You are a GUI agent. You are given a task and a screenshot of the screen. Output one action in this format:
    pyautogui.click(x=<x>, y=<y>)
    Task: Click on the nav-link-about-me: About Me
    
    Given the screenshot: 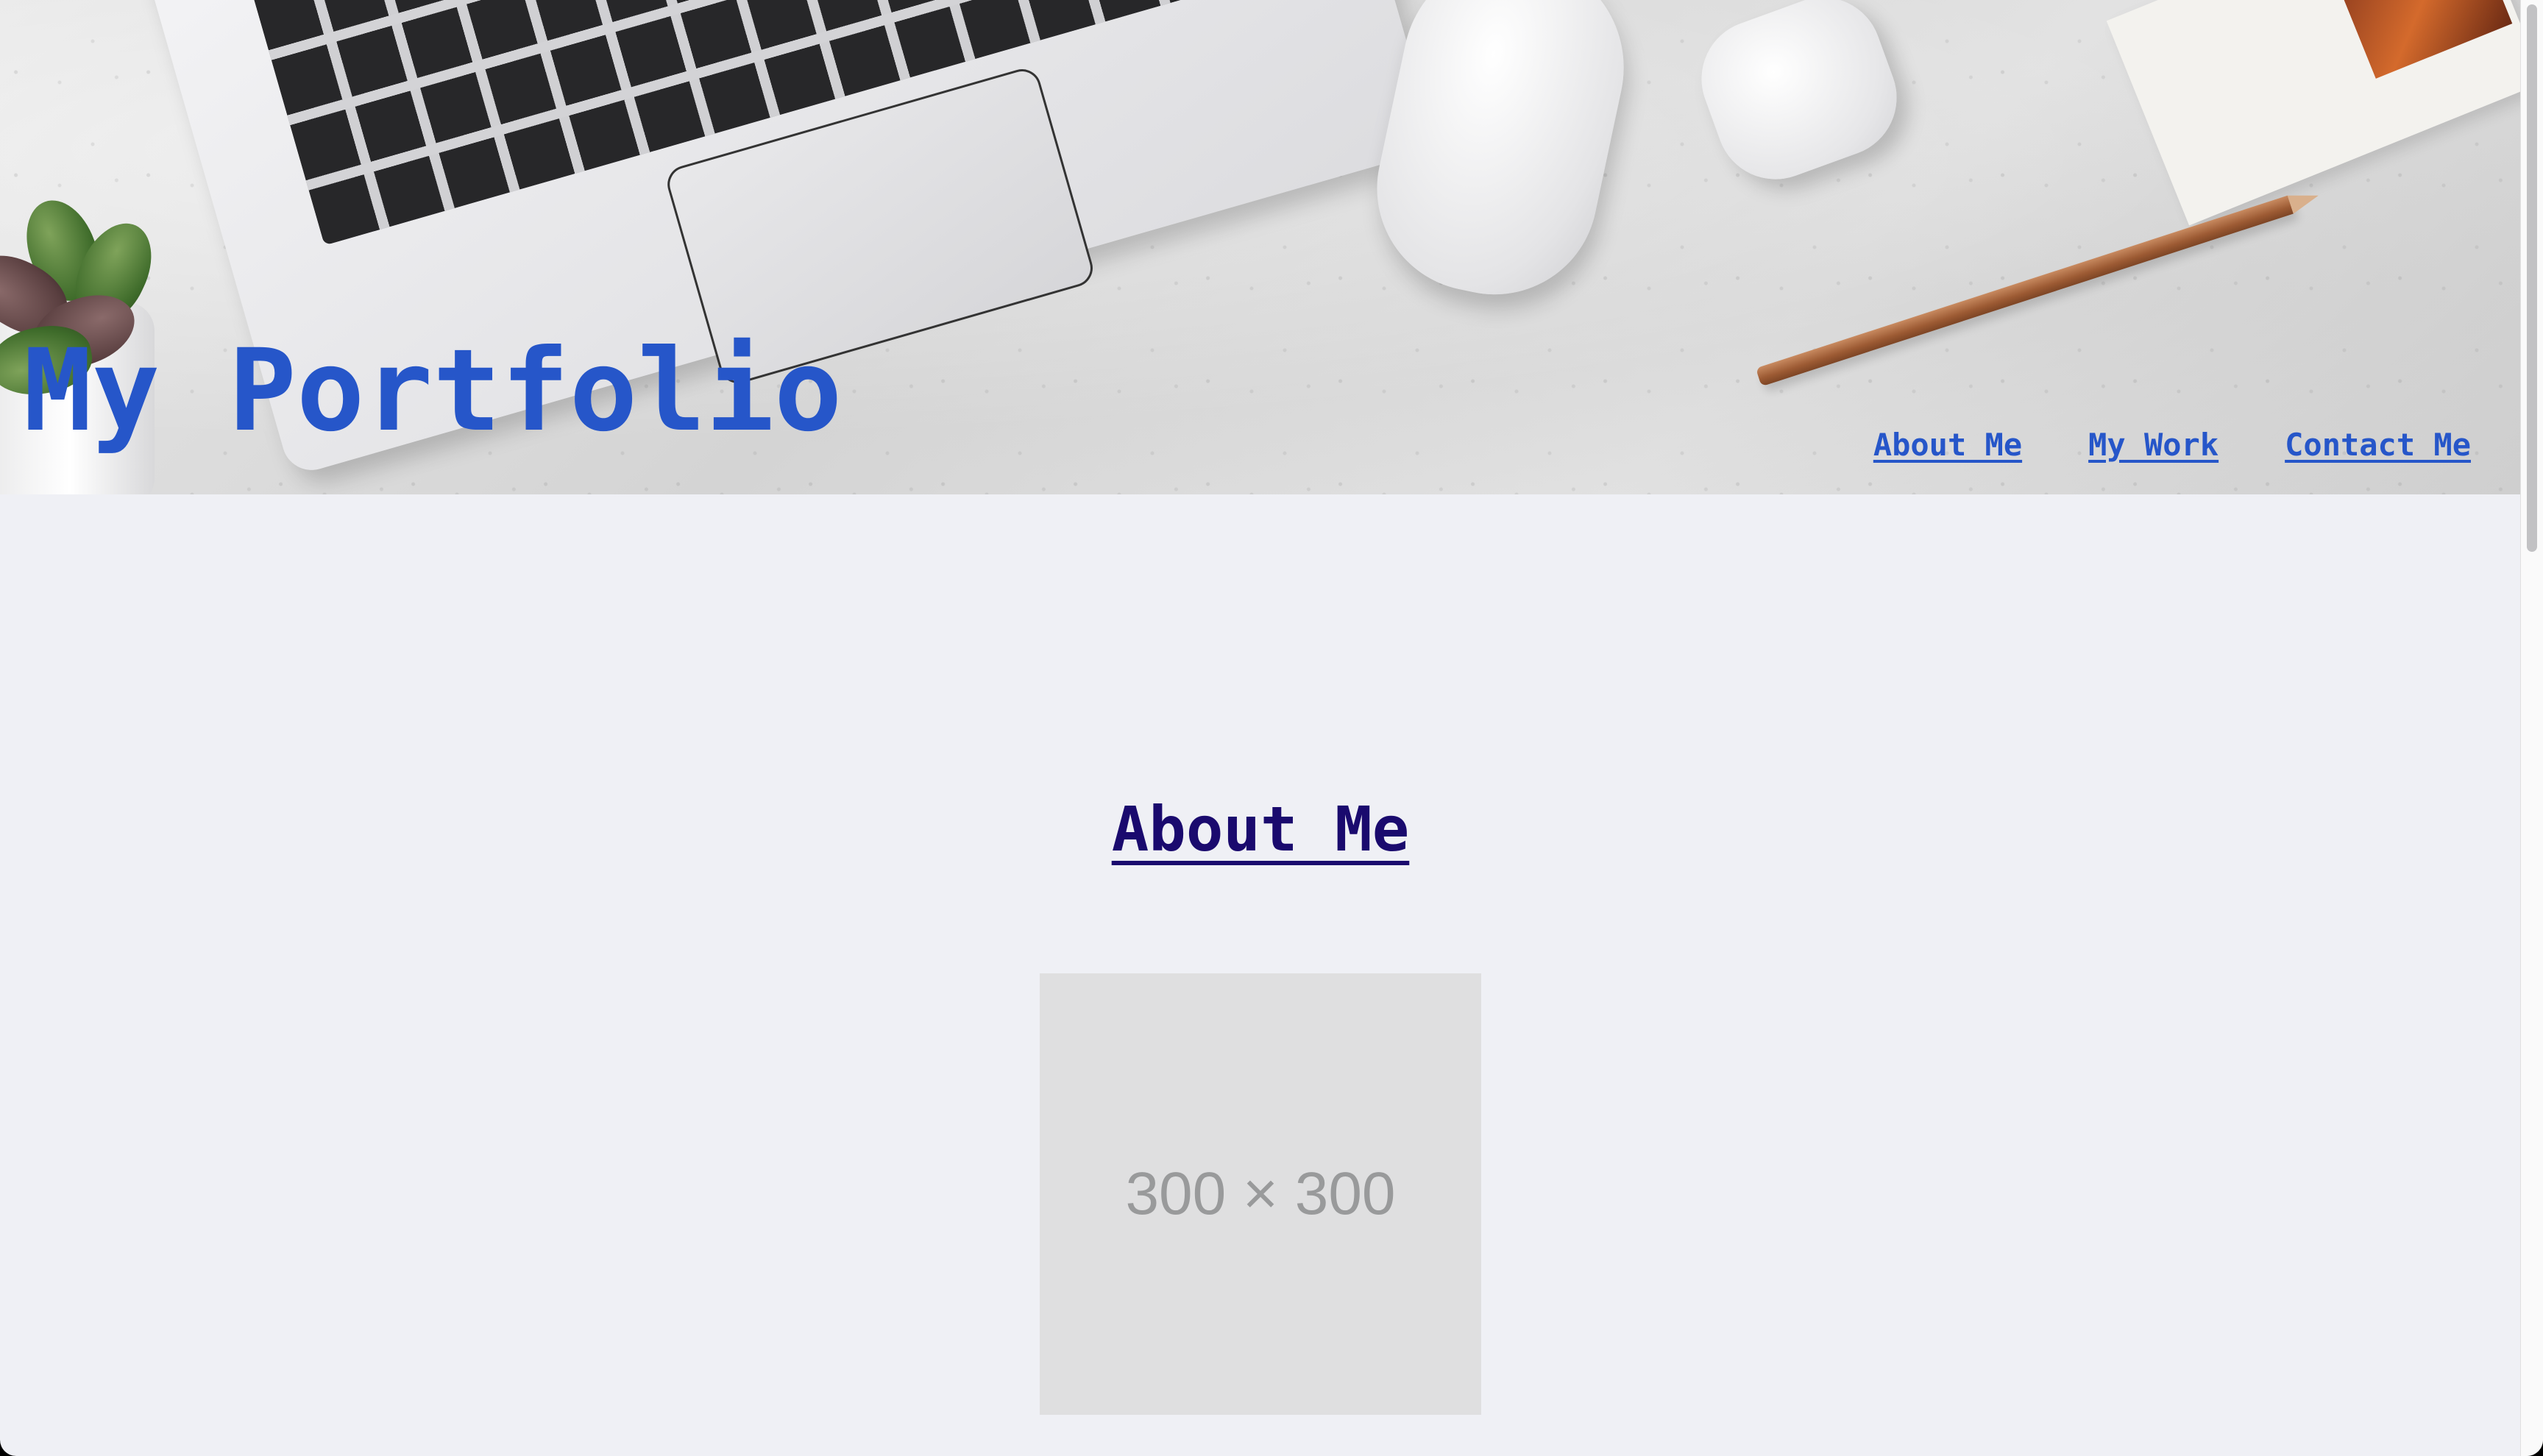 What is the action you would take?
    pyautogui.click(x=1947, y=445)
    